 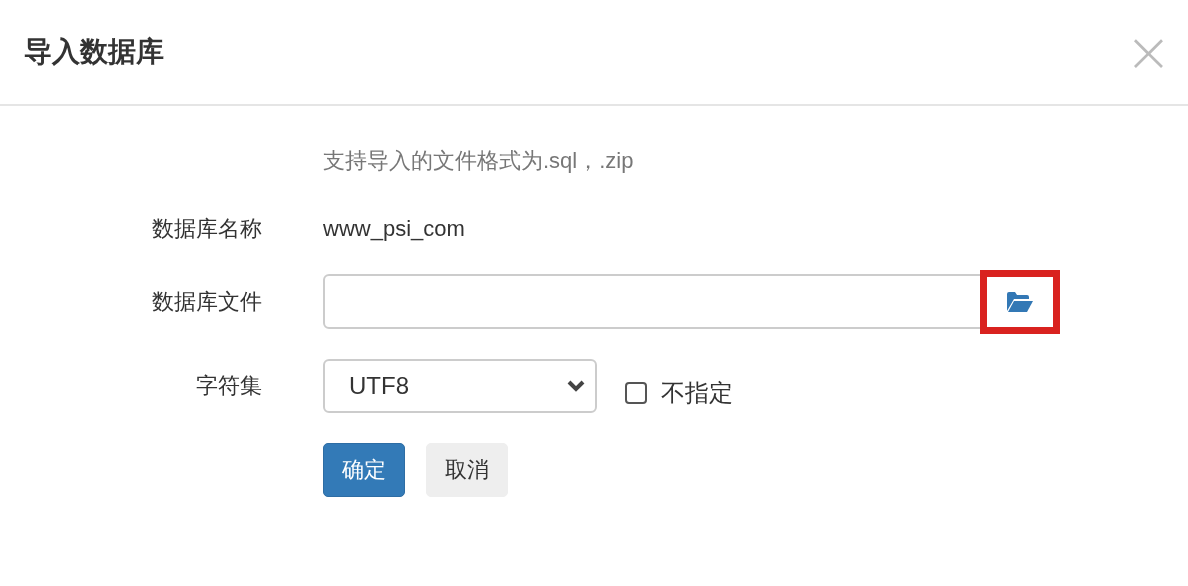 I want to click on browse-button, so click(x=1020, y=301).